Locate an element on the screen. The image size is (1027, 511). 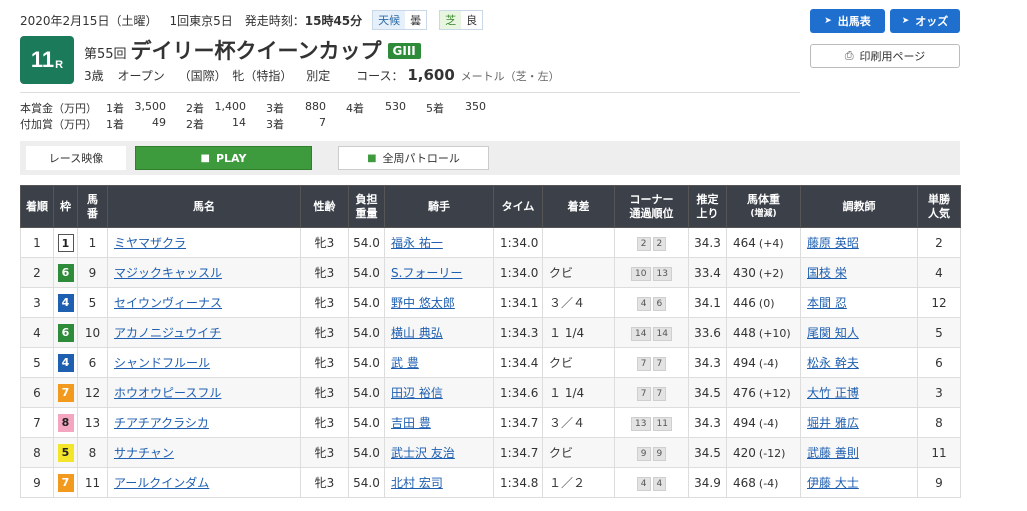
jockey: 野中 悠太郎 is located at coordinates (439, 302).